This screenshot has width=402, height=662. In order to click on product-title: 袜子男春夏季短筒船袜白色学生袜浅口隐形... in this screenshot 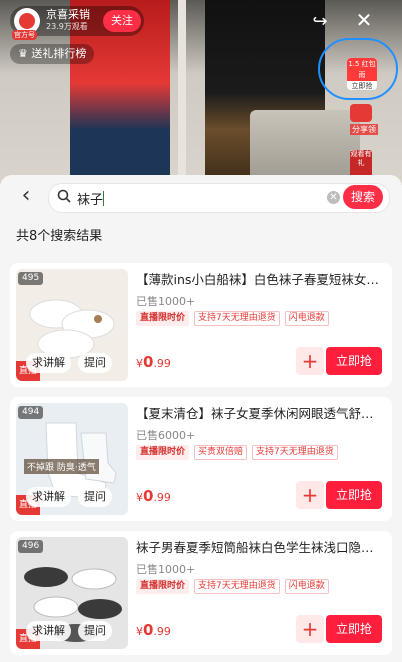, I will do `click(260, 548)`.